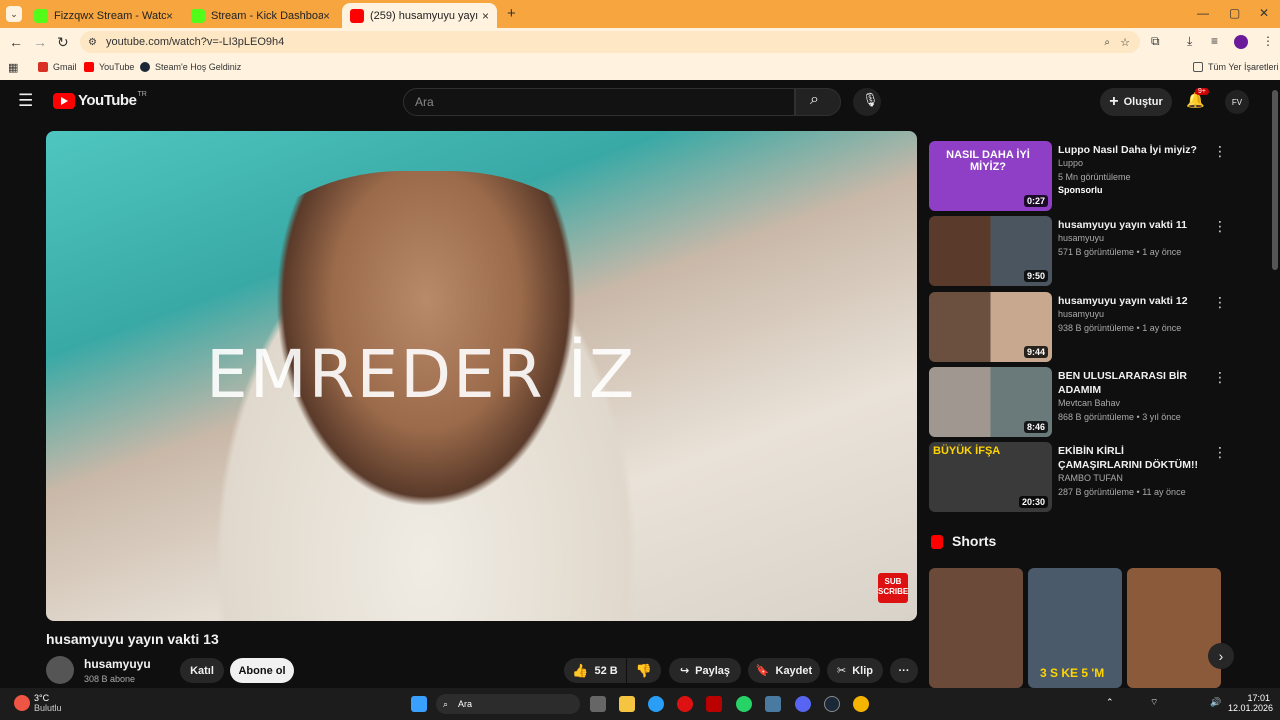 Image resolution: width=1280 pixels, height=720 pixels. Describe the element at coordinates (599, 102) in the screenshot. I see `search-input: Ara` at that location.